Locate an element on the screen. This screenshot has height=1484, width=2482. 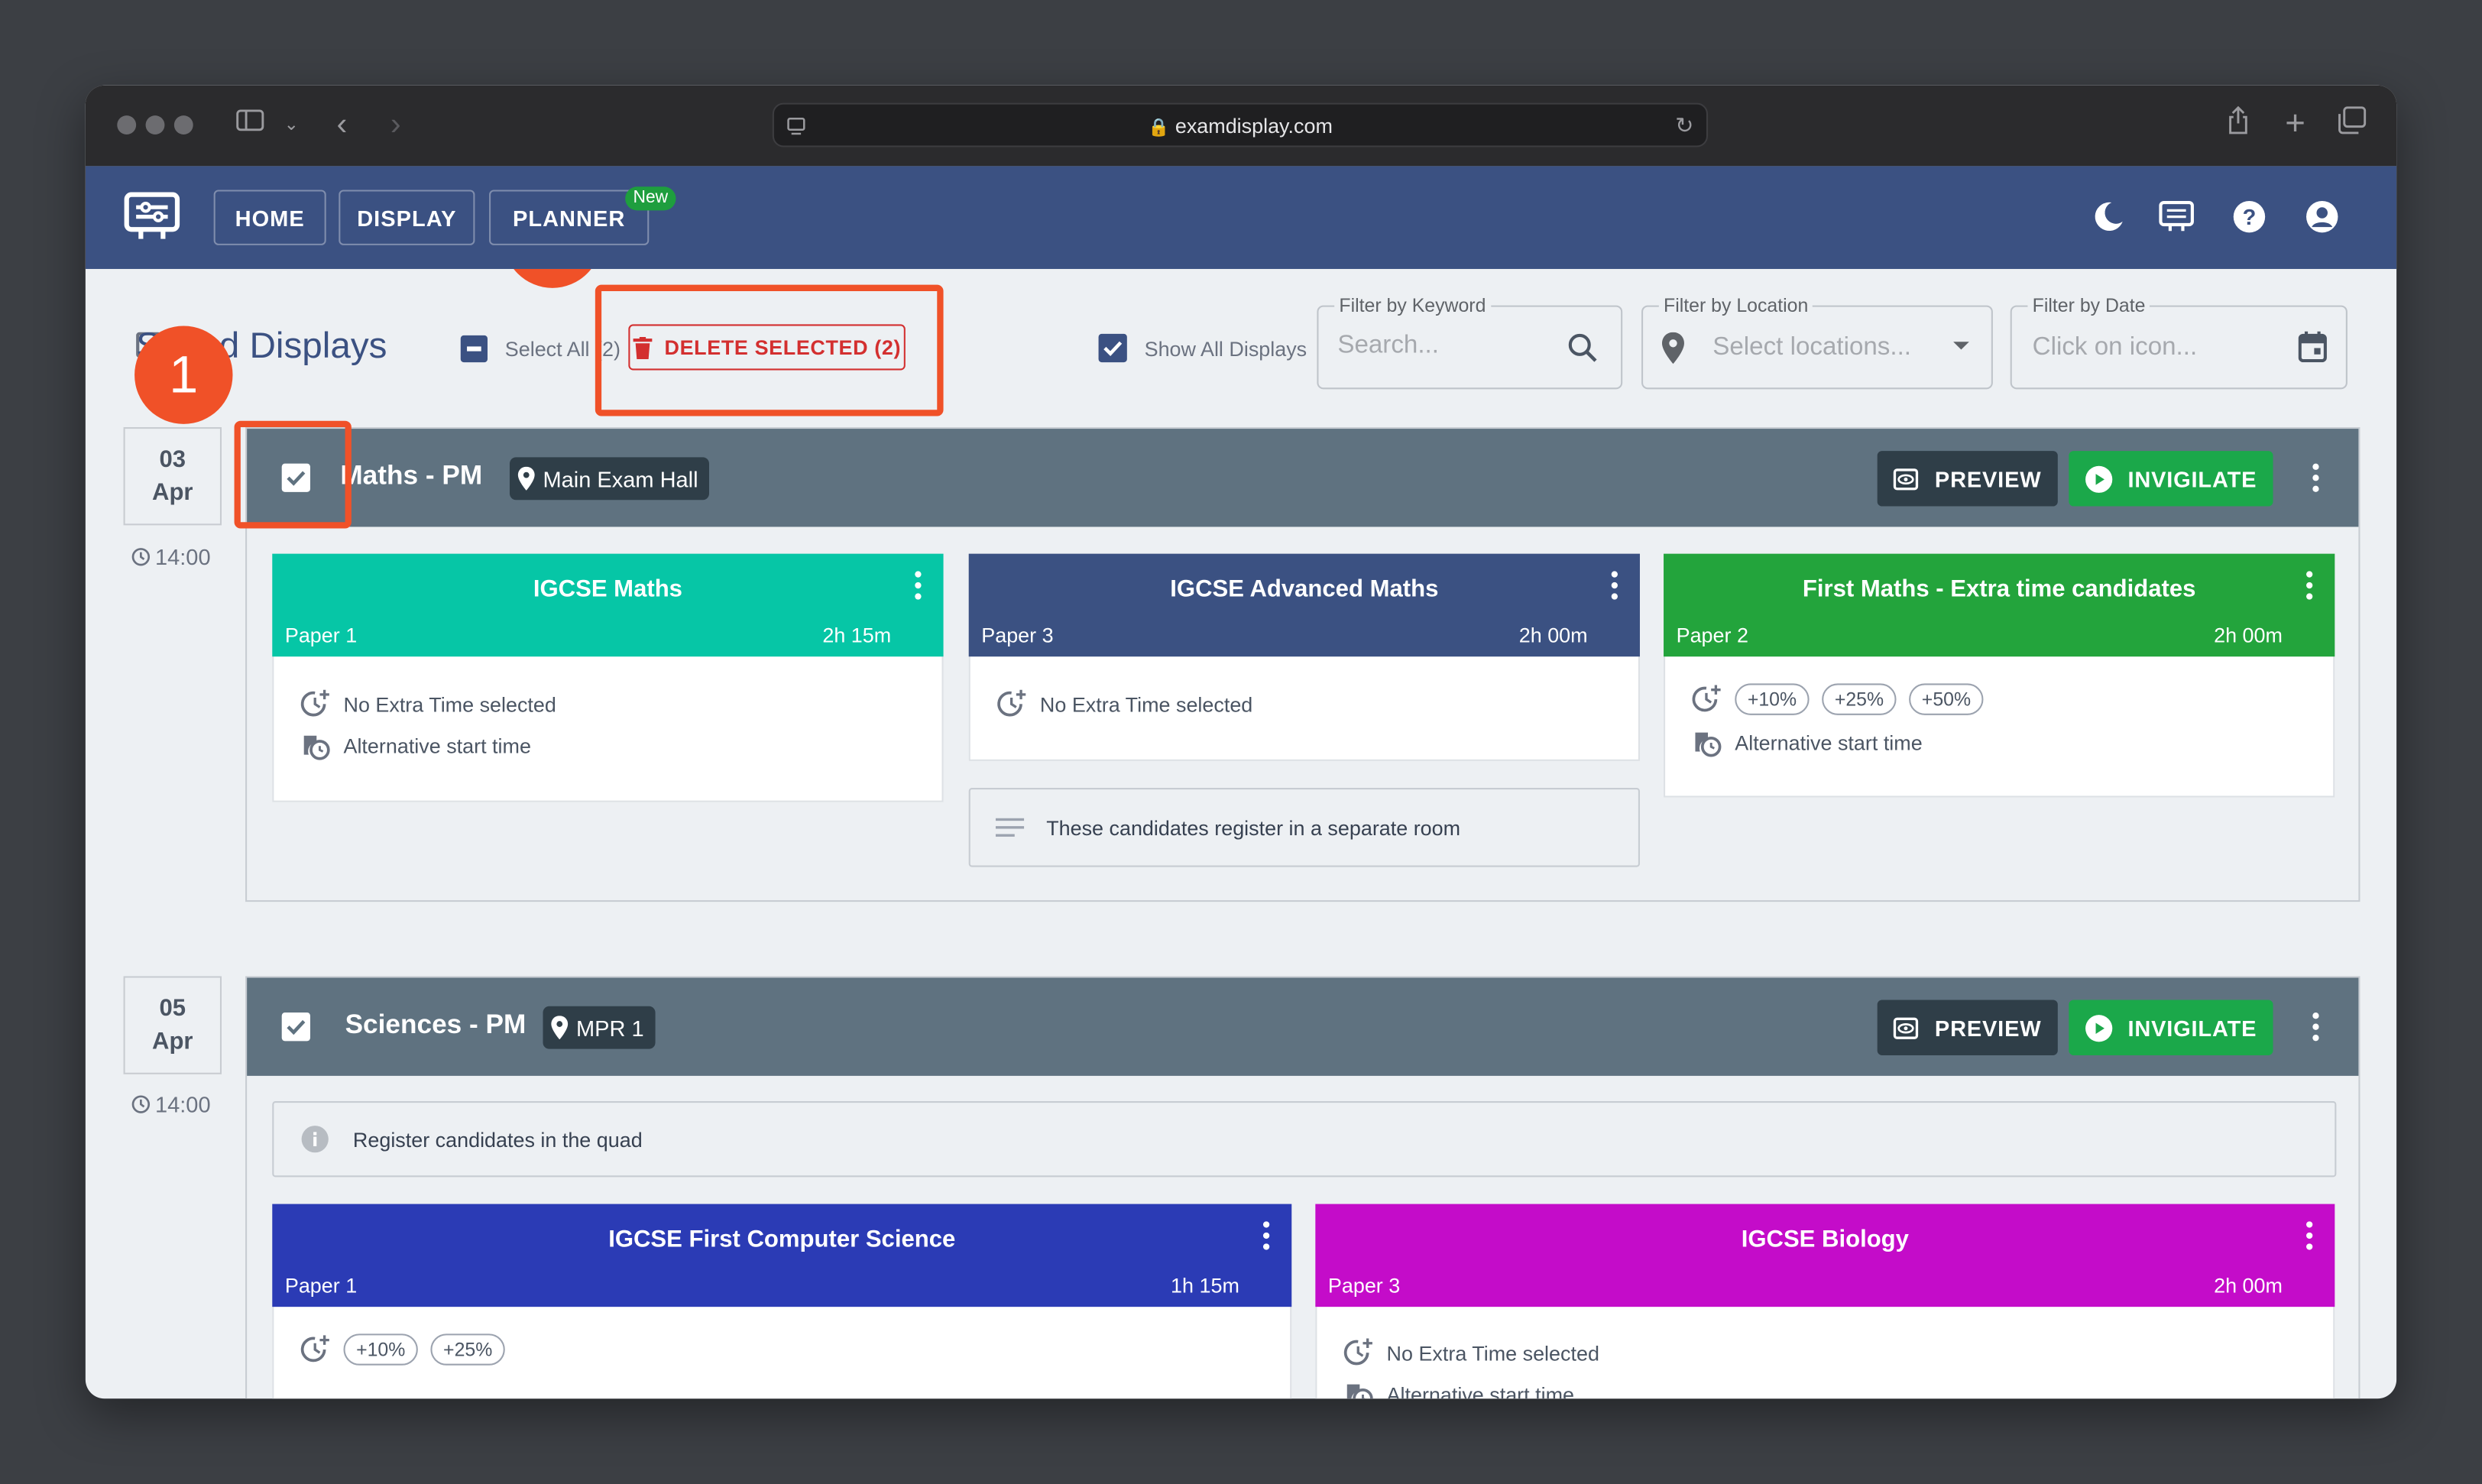
search-icon is located at coordinates (1583, 352).